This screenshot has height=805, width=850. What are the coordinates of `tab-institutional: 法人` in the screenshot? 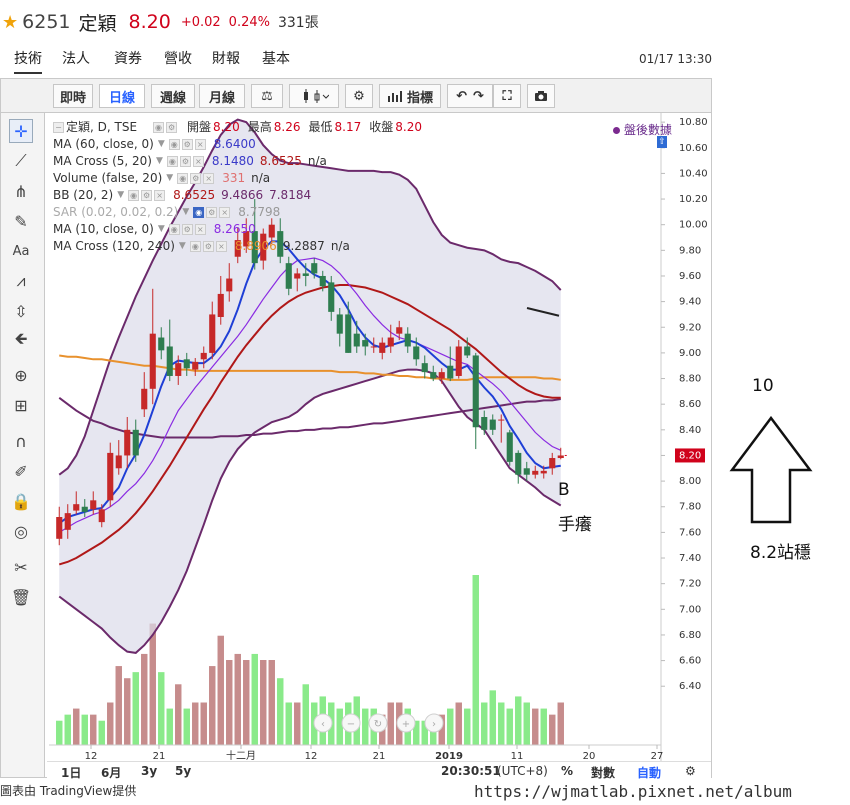 It's located at (76, 58).